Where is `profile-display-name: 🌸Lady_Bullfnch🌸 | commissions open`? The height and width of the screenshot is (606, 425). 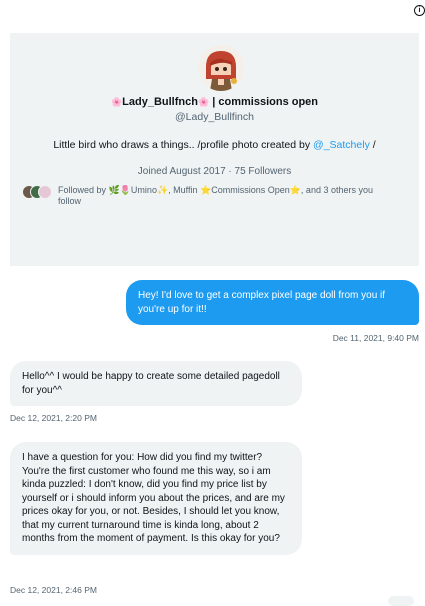
profile-display-name: 🌸Lady_Bullfnch🌸 | commissions open is located at coordinates (214, 102).